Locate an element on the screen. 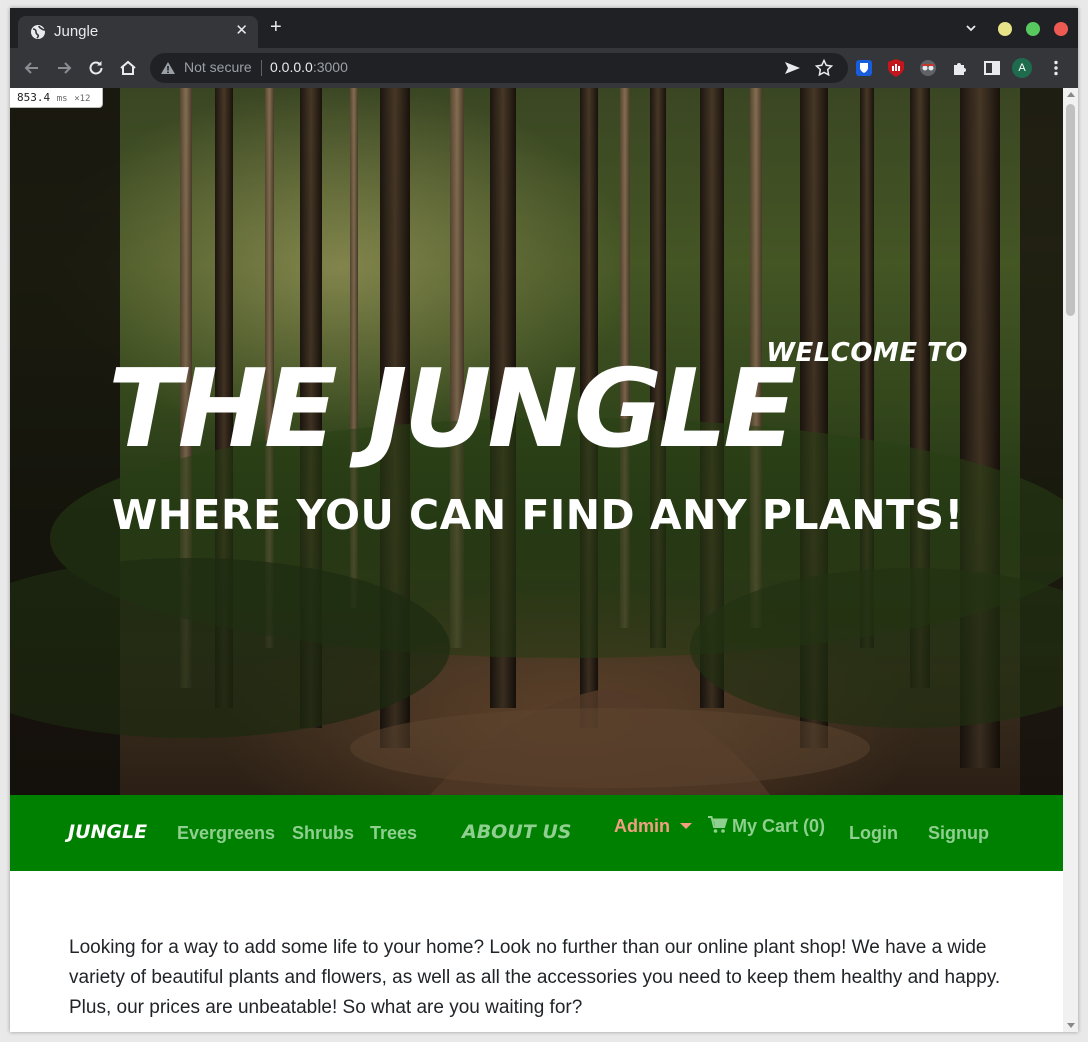 The image size is (1088, 1042). ublock-icon is located at coordinates (896, 68).